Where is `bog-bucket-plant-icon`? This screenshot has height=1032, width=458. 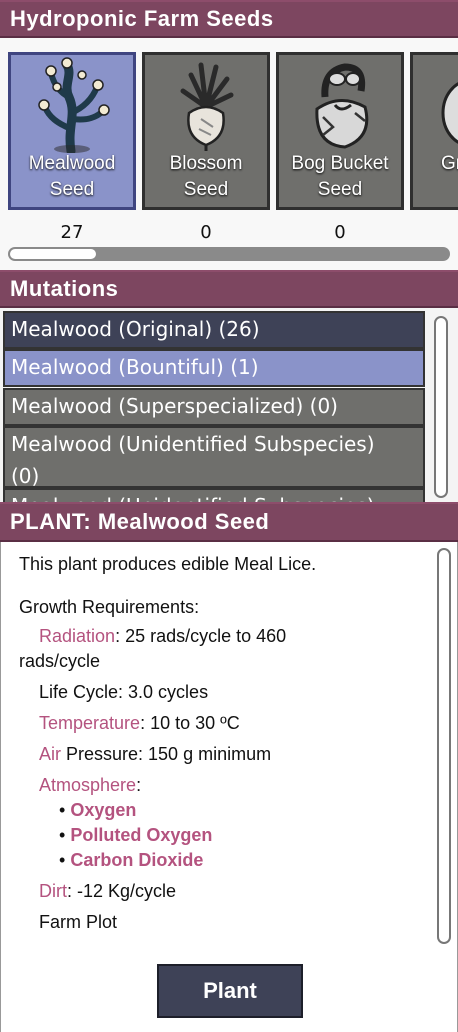
bog-bucket-plant-icon is located at coordinates (342, 106).